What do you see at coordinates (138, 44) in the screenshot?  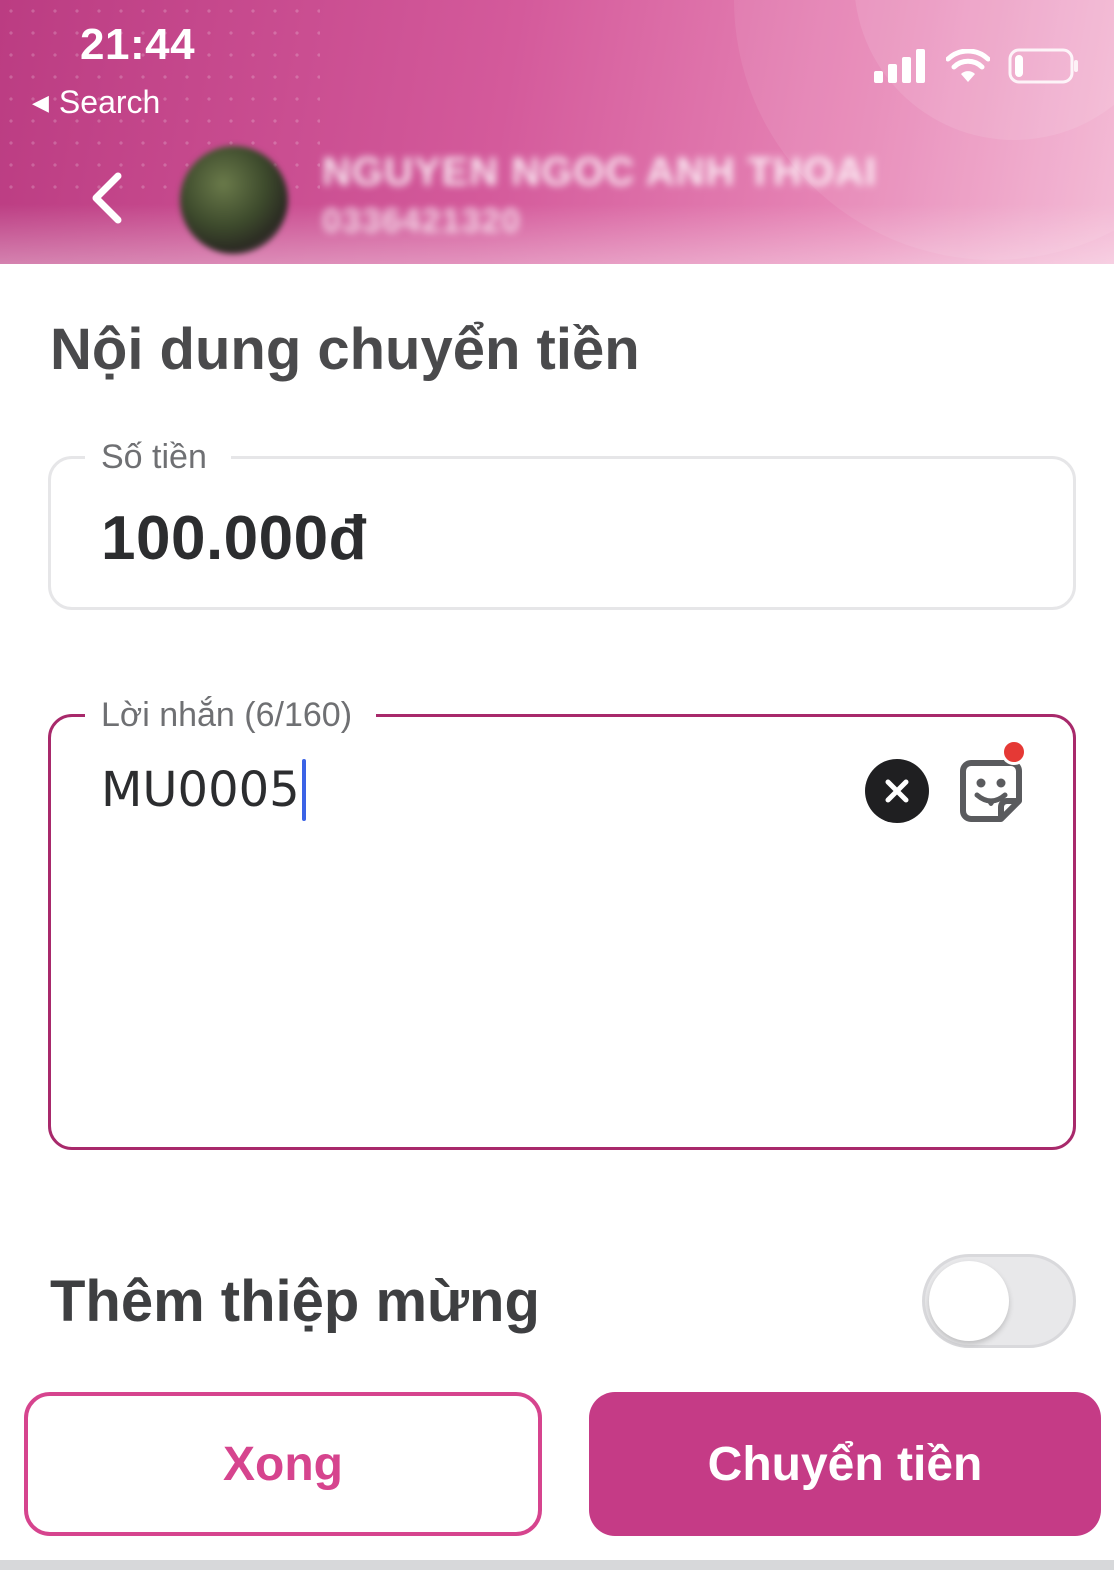 I see `status-time: 21:44` at bounding box center [138, 44].